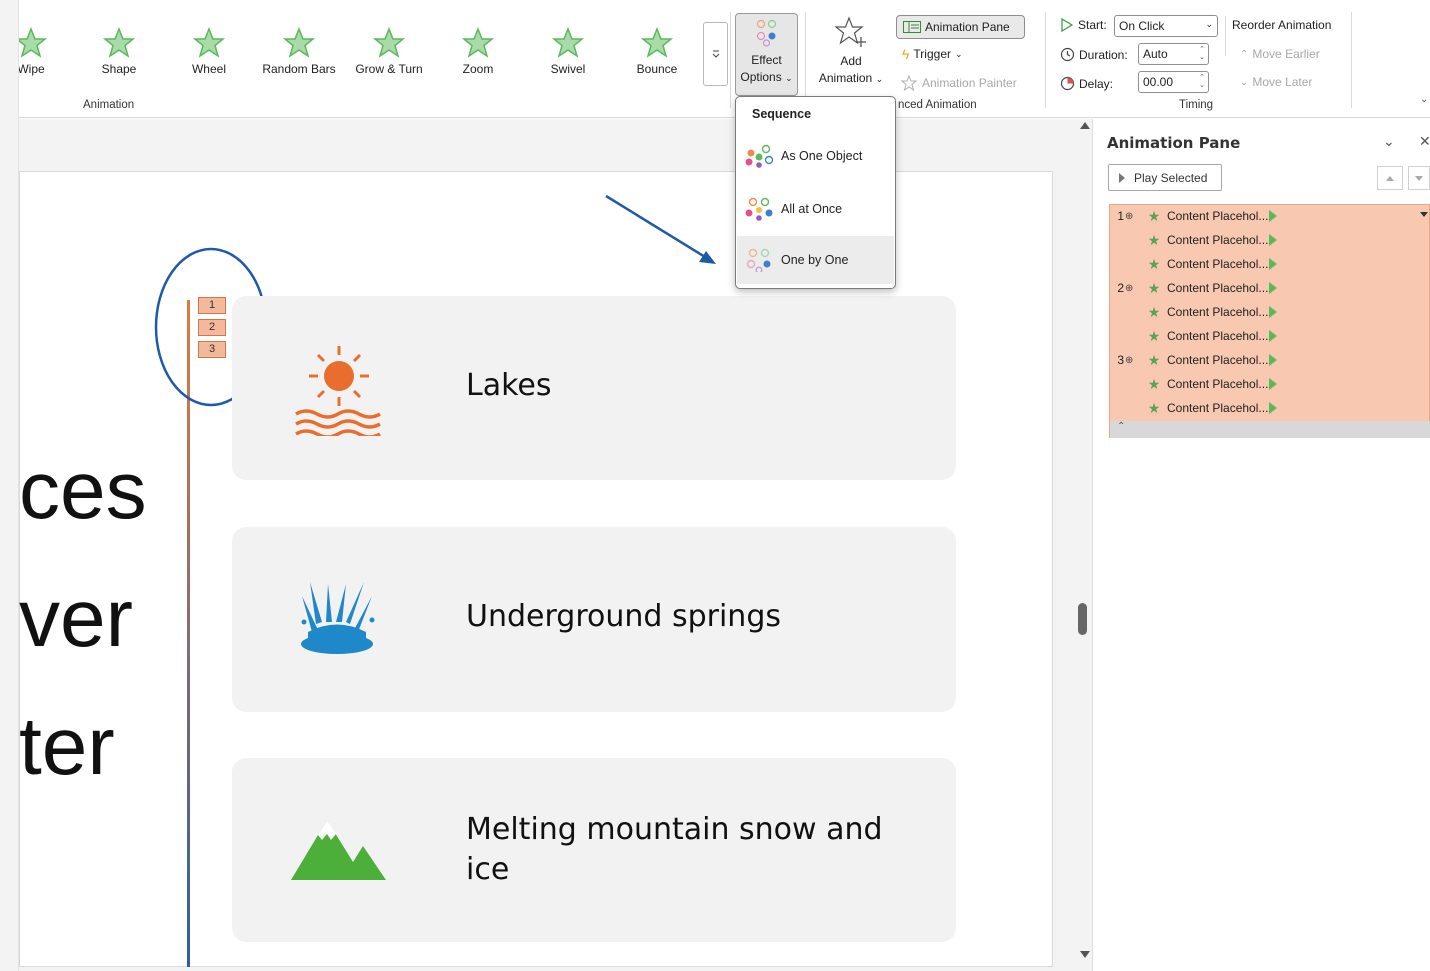 The width and height of the screenshot is (1430, 971). I want to click on delay-label-row: Delay:, so click(1086, 83).